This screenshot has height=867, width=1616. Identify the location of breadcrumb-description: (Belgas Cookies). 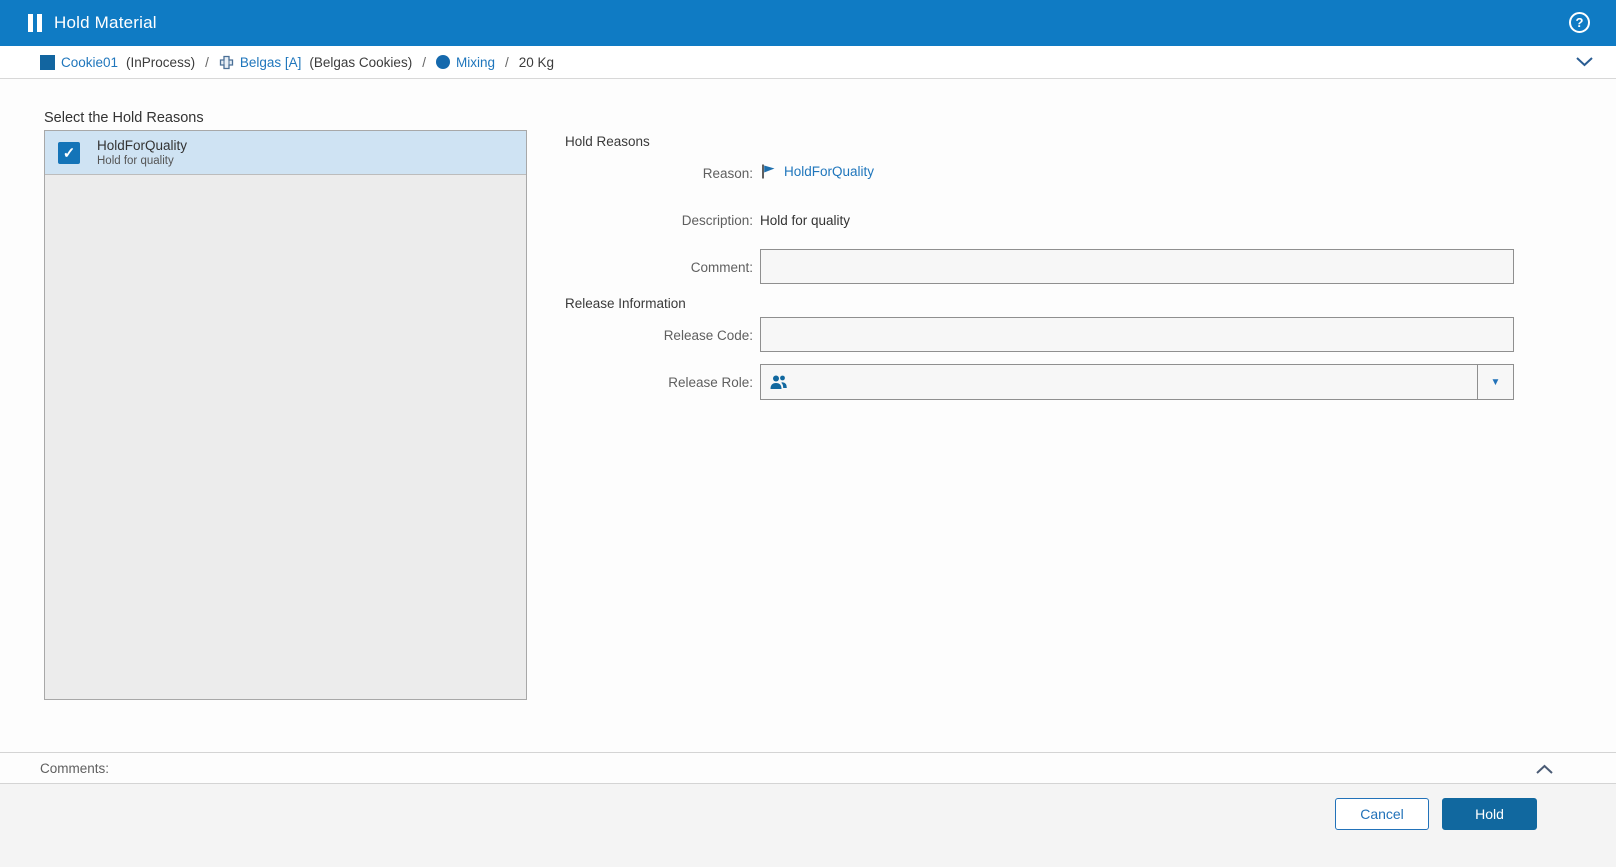
(361, 62).